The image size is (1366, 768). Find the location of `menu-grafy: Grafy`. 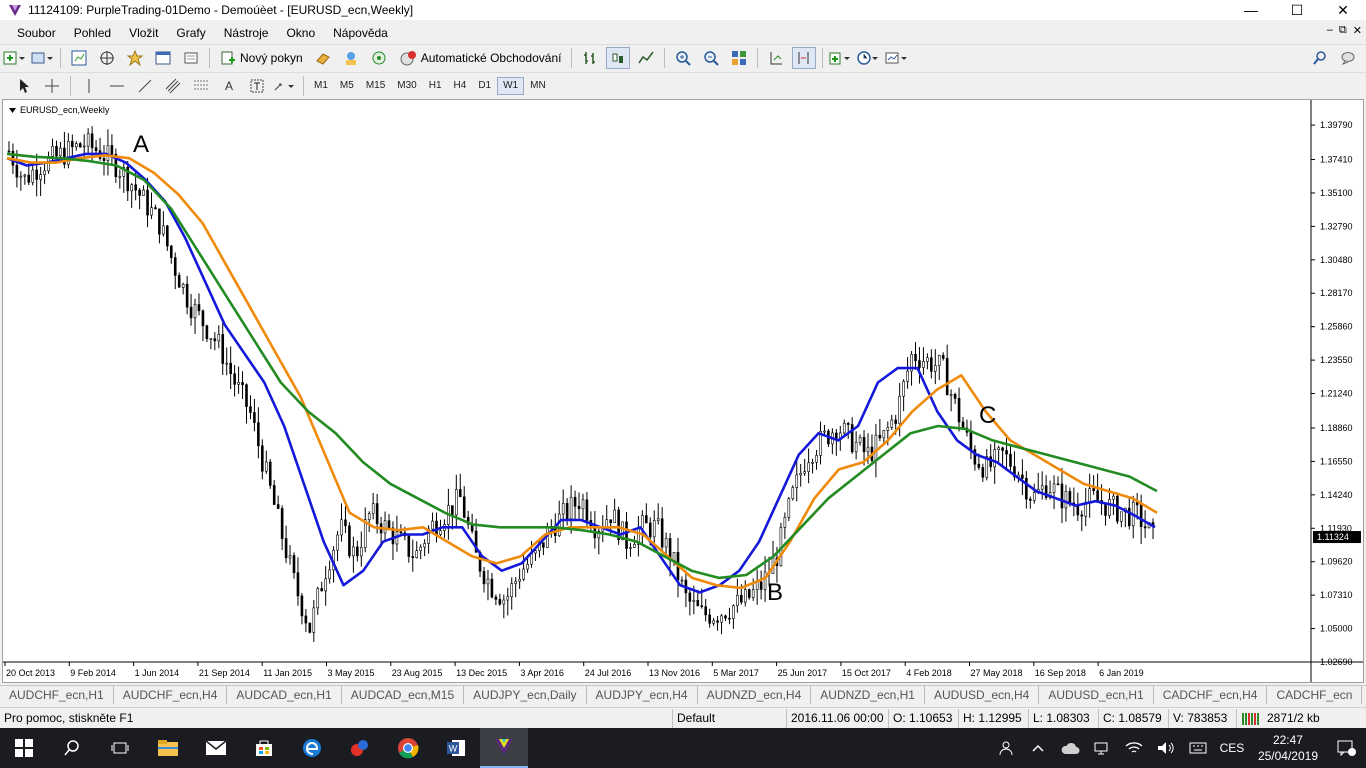

menu-grafy: Grafy is located at coordinates (190, 33).